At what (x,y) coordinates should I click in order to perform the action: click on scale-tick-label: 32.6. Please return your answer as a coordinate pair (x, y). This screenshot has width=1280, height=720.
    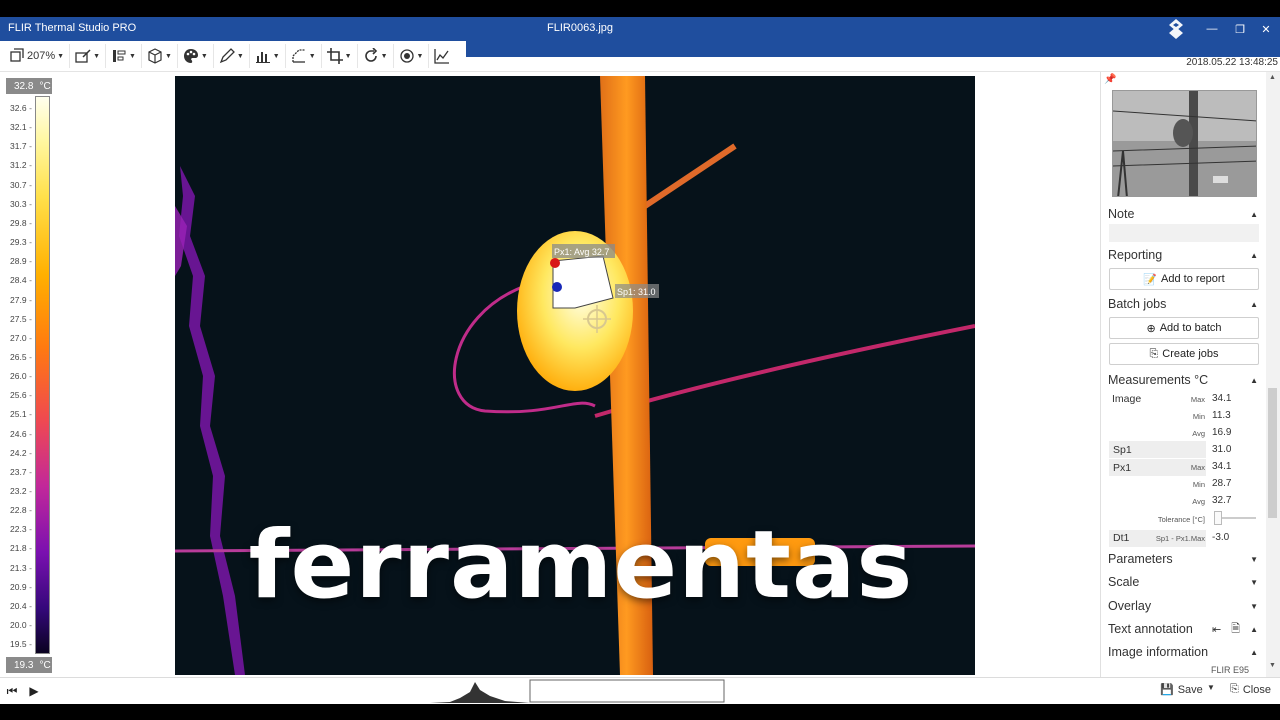
    Looking at the image, I should click on (19, 108).